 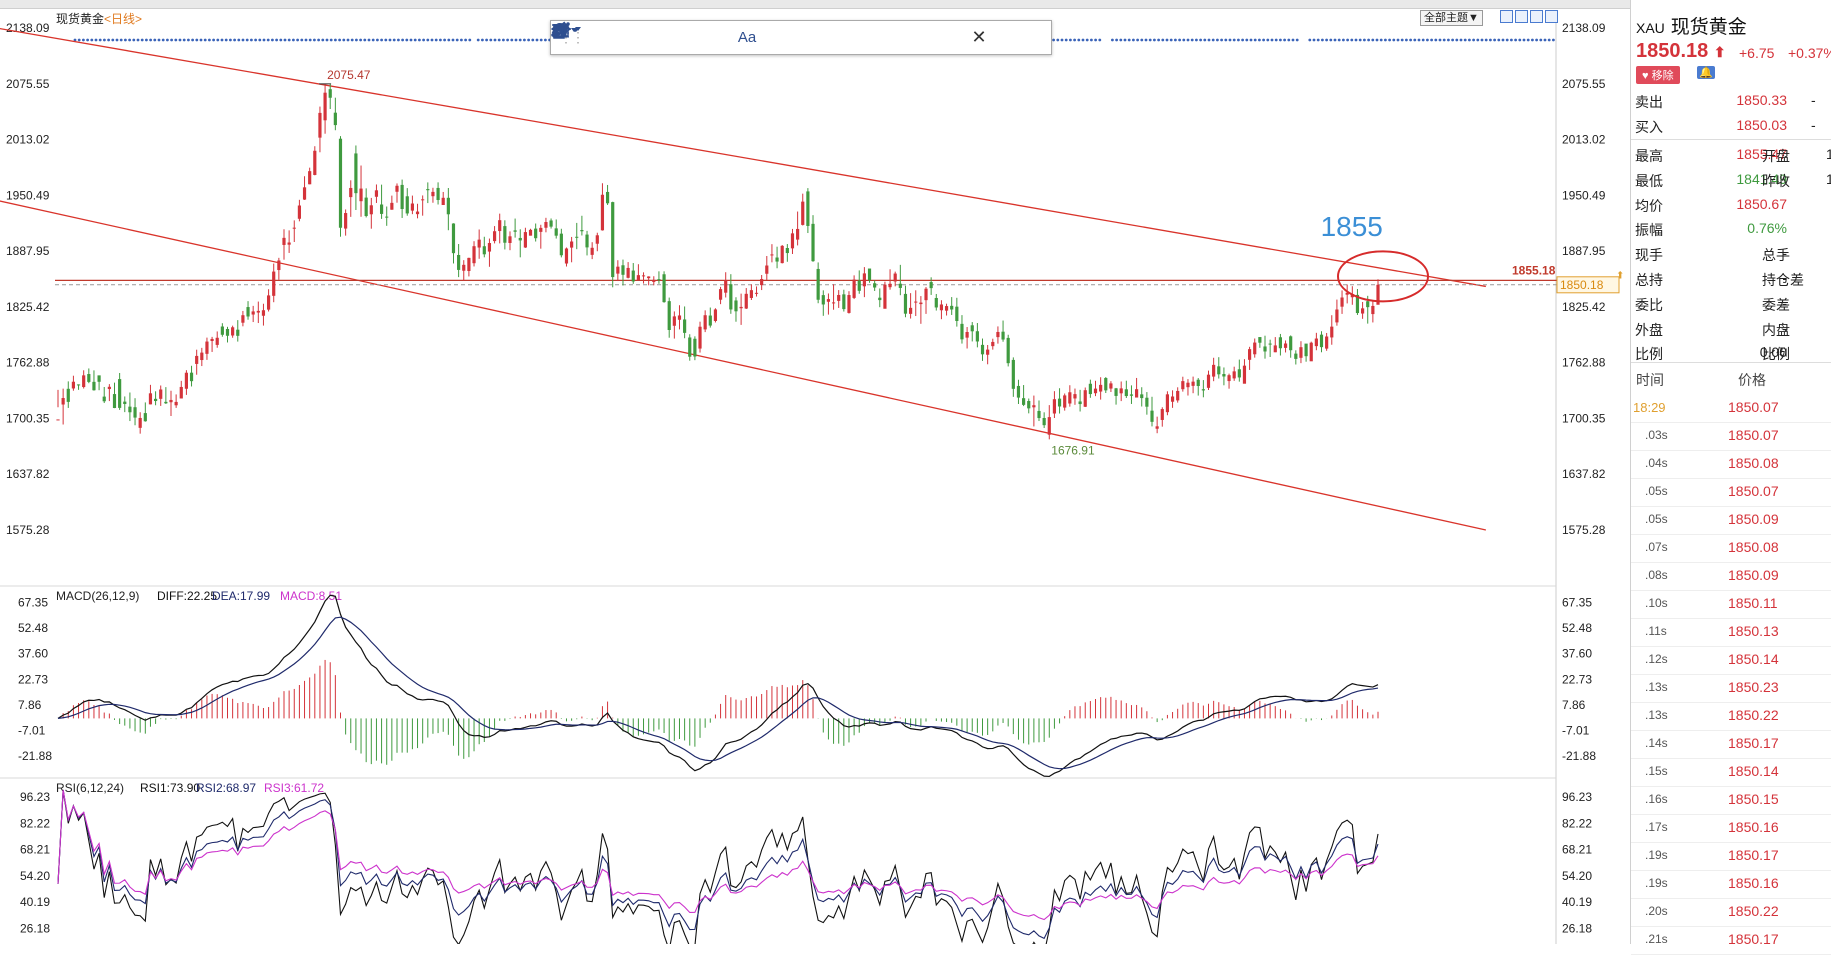 I want to click on price-axis-label-left: 1825.42, so click(x=28, y=307).